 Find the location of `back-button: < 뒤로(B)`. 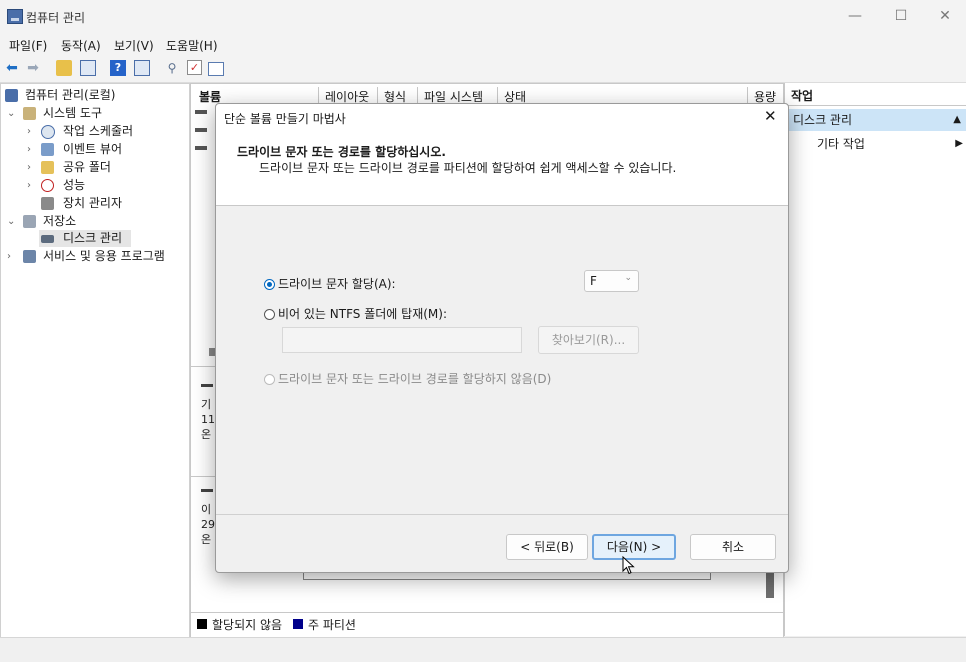

back-button: < 뒤로(B) is located at coordinates (547, 547).